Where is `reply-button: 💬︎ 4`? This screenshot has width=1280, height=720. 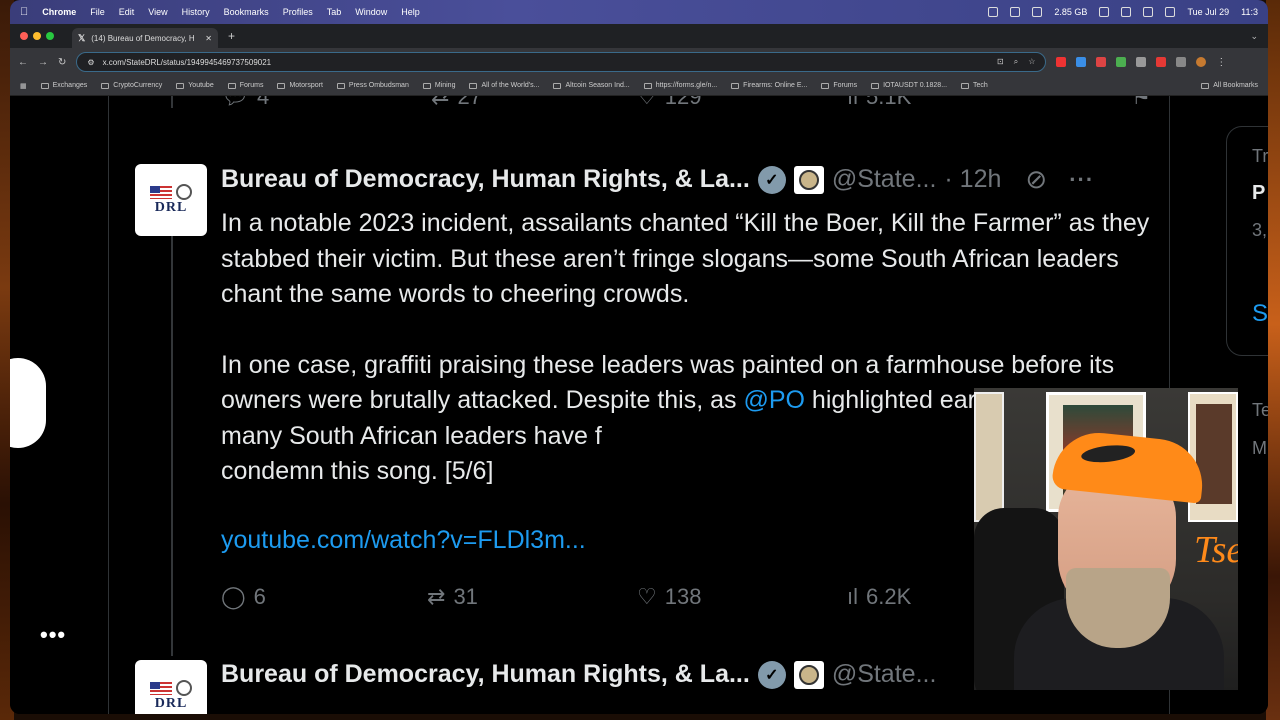
reply-button: 💬︎ 4 is located at coordinates (326, 103).